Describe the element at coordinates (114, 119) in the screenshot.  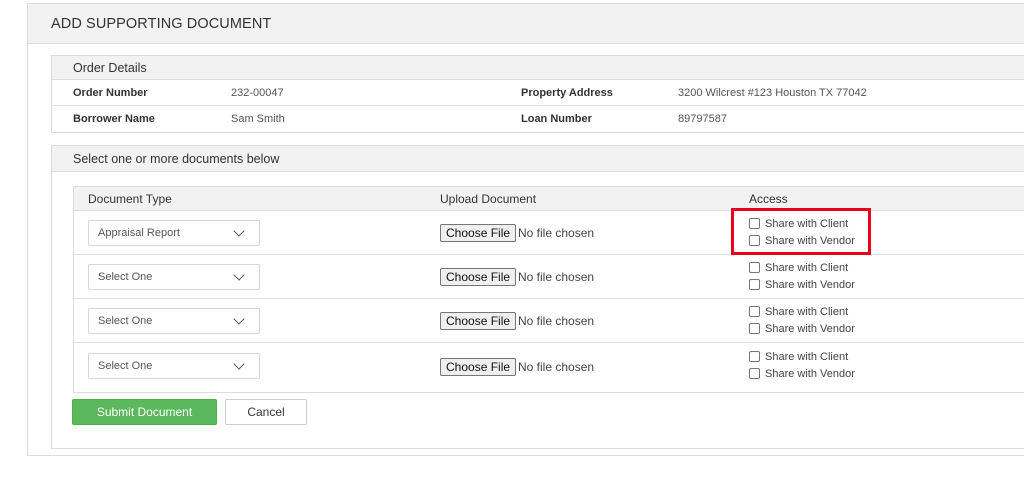
I see `borrower-name-label: Borrower Name` at that location.